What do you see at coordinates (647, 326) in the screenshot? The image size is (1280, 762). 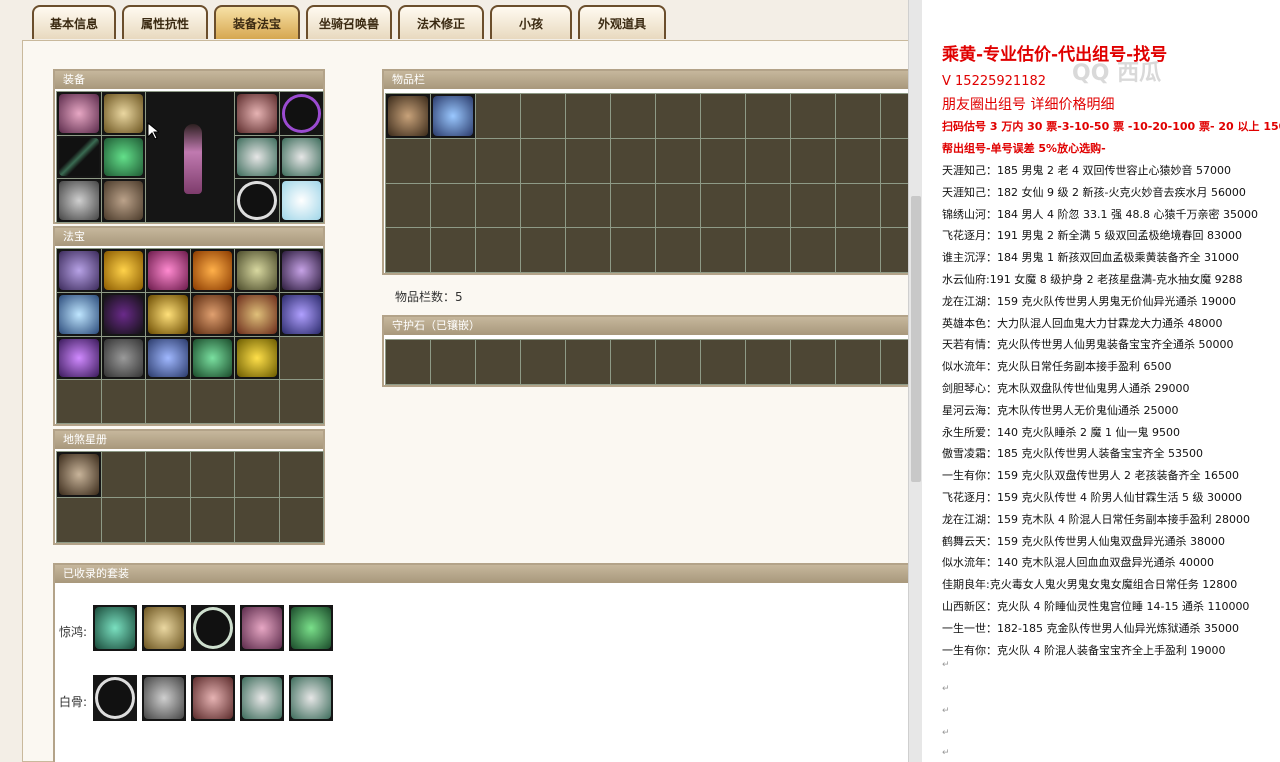 I see `guard-stone-header: 守护石（已镶嵌）` at bounding box center [647, 326].